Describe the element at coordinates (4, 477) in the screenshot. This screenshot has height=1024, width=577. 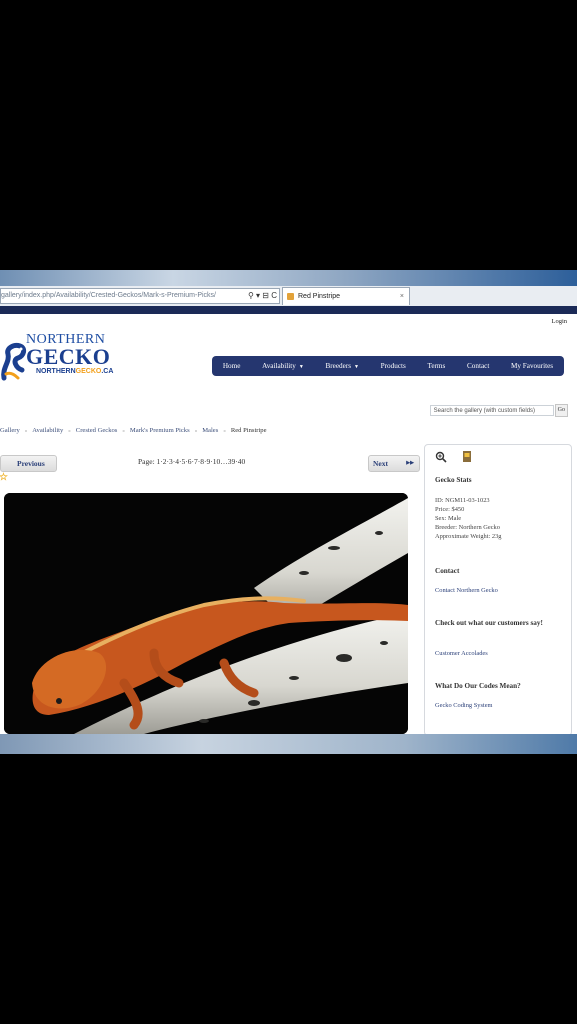
I see `star-icon: ☆` at that location.